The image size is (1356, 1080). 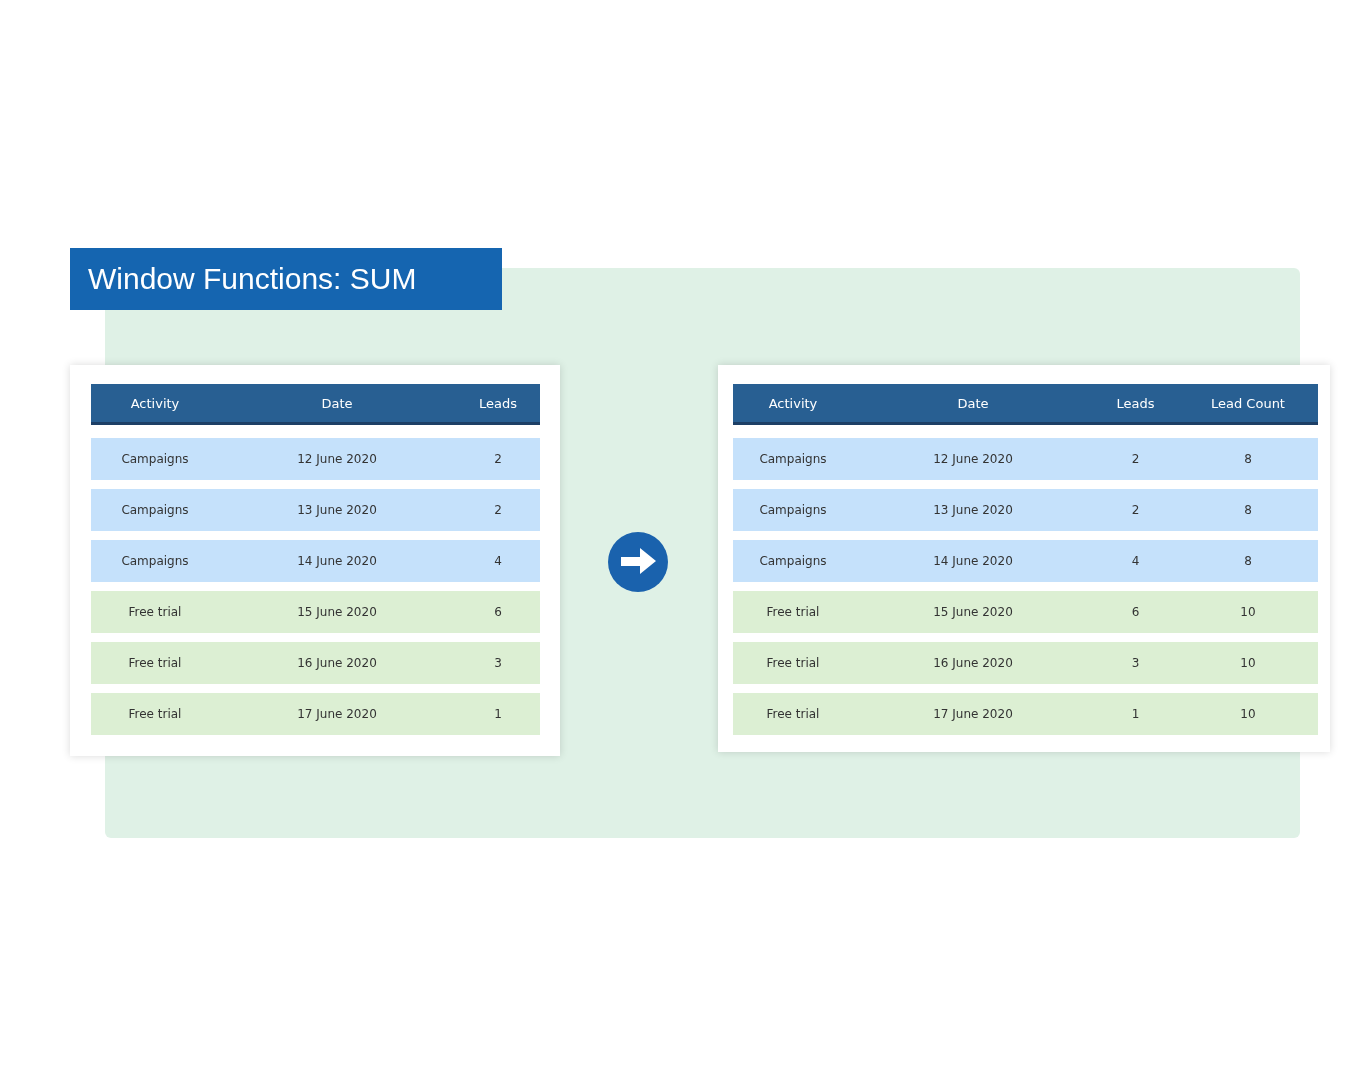 What do you see at coordinates (286, 279) in the screenshot?
I see `title-banner: Window Functions: SUM` at bounding box center [286, 279].